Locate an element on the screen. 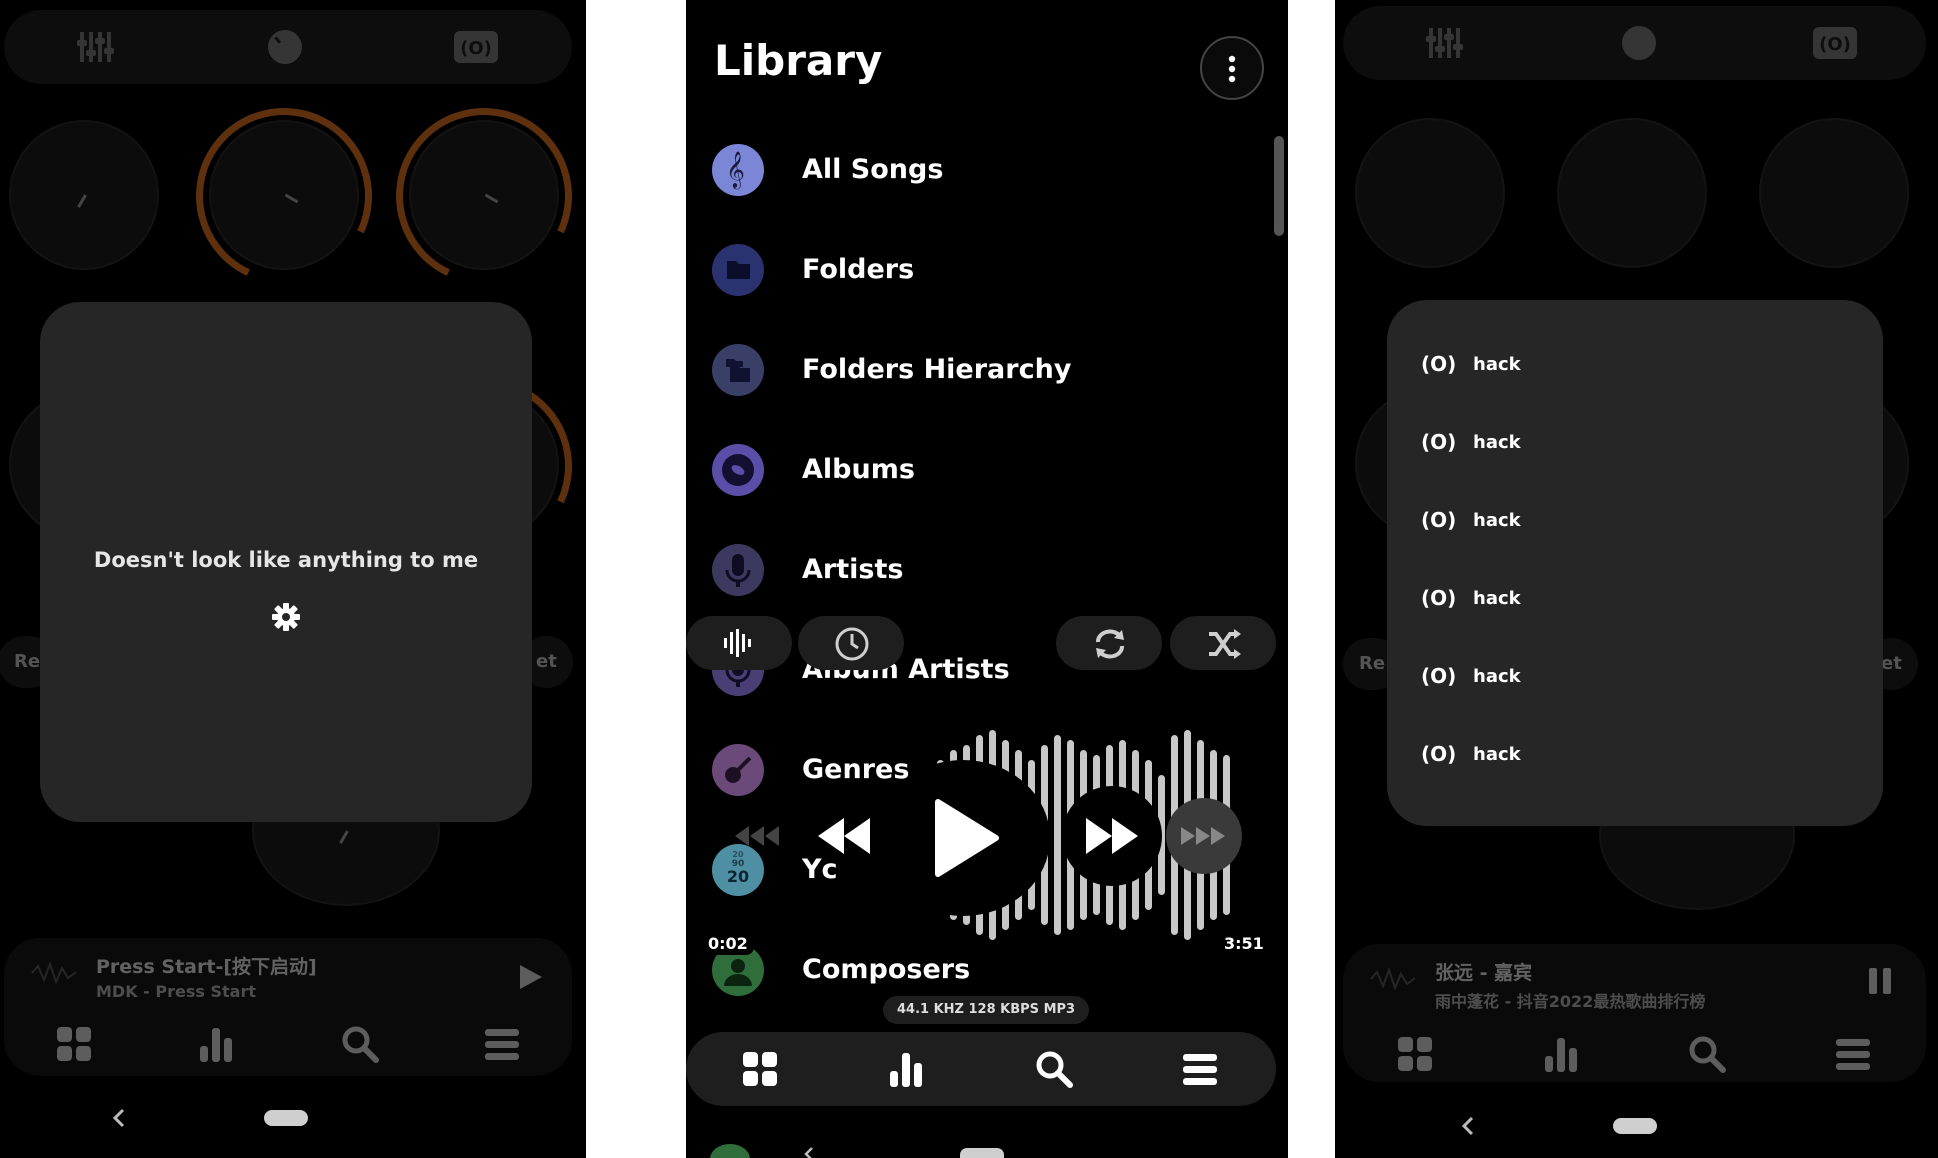  waveform-thumb-icon is located at coordinates (1393, 979).